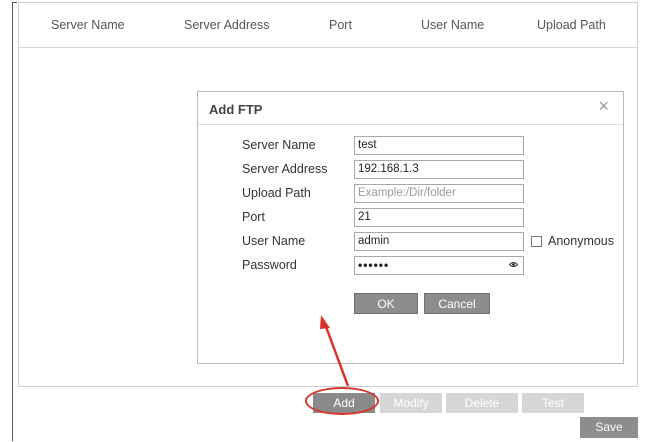 This screenshot has width=647, height=442. Describe the element at coordinates (581, 241) in the screenshot. I see `anonymous-label: Anonymous` at that location.